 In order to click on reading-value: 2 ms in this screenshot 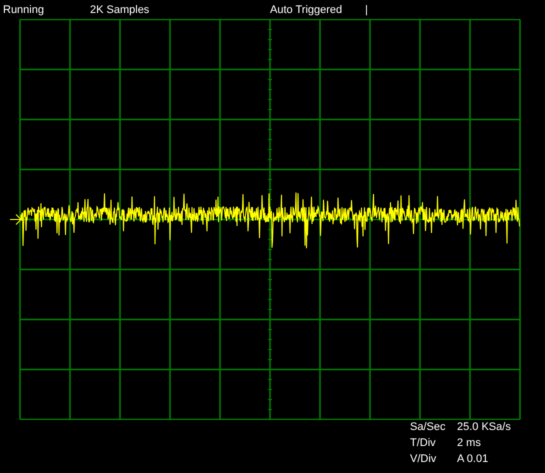, I will do `click(469, 443)`.